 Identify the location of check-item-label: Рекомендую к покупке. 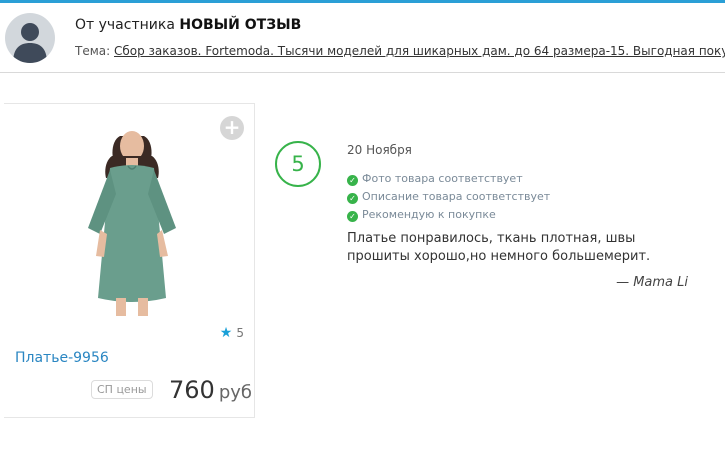
(429, 214).